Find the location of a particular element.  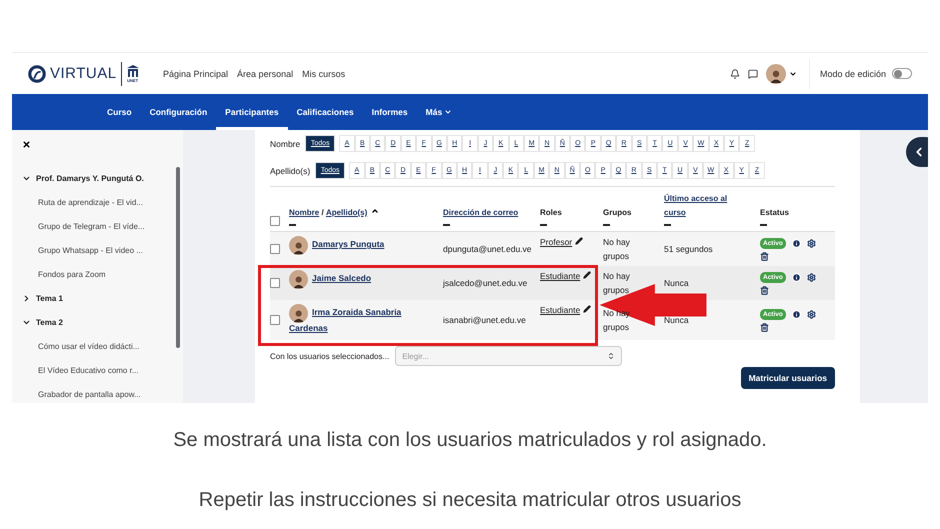

role-link: Profesor is located at coordinates (556, 242).